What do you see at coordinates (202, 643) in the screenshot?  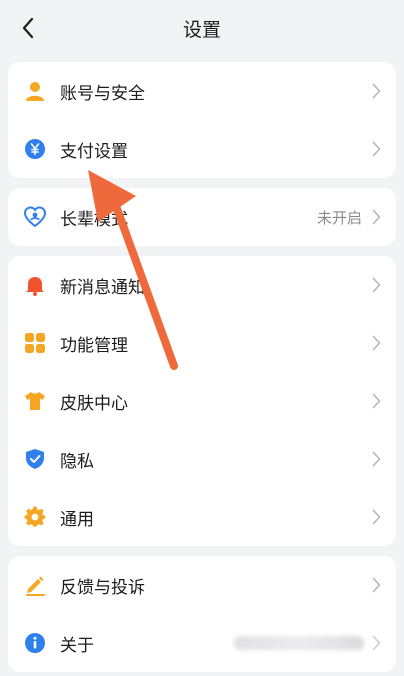 I see `row-about: 关于` at bounding box center [202, 643].